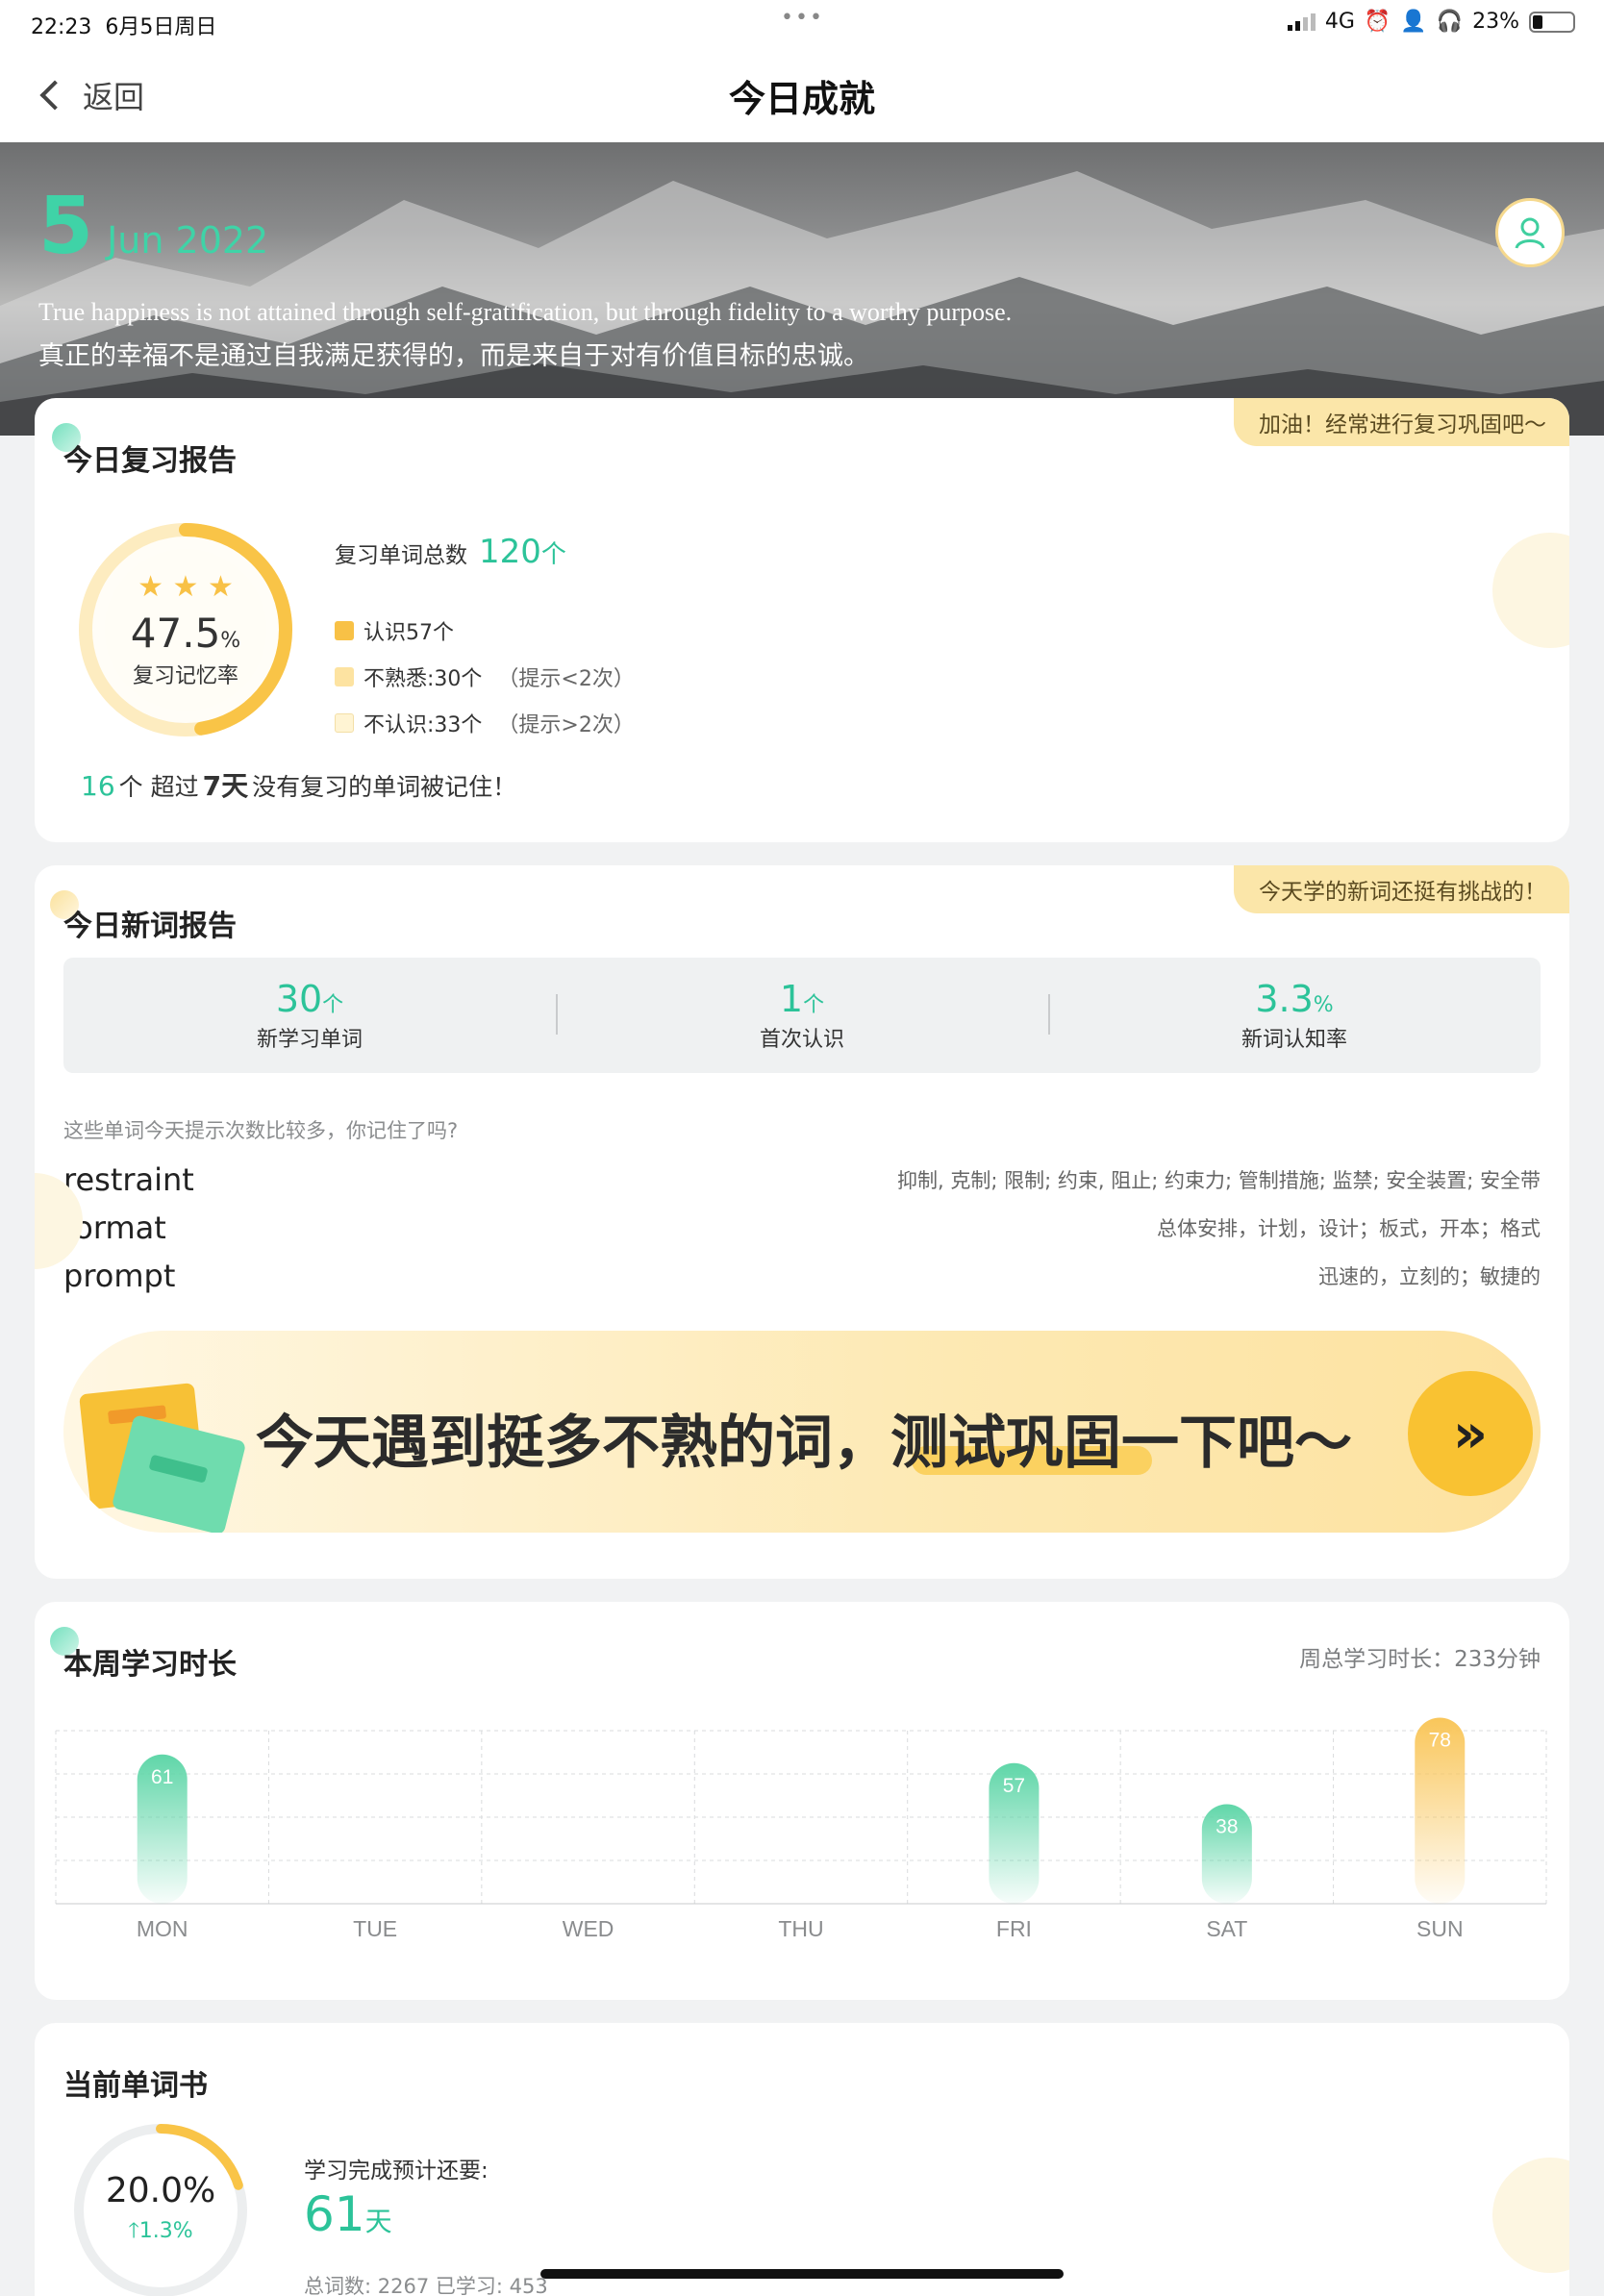  What do you see at coordinates (261, 1130) in the screenshot?
I see `hard-words-hint: 这些单词今天提示次数比较多，你记住了吗?` at bounding box center [261, 1130].